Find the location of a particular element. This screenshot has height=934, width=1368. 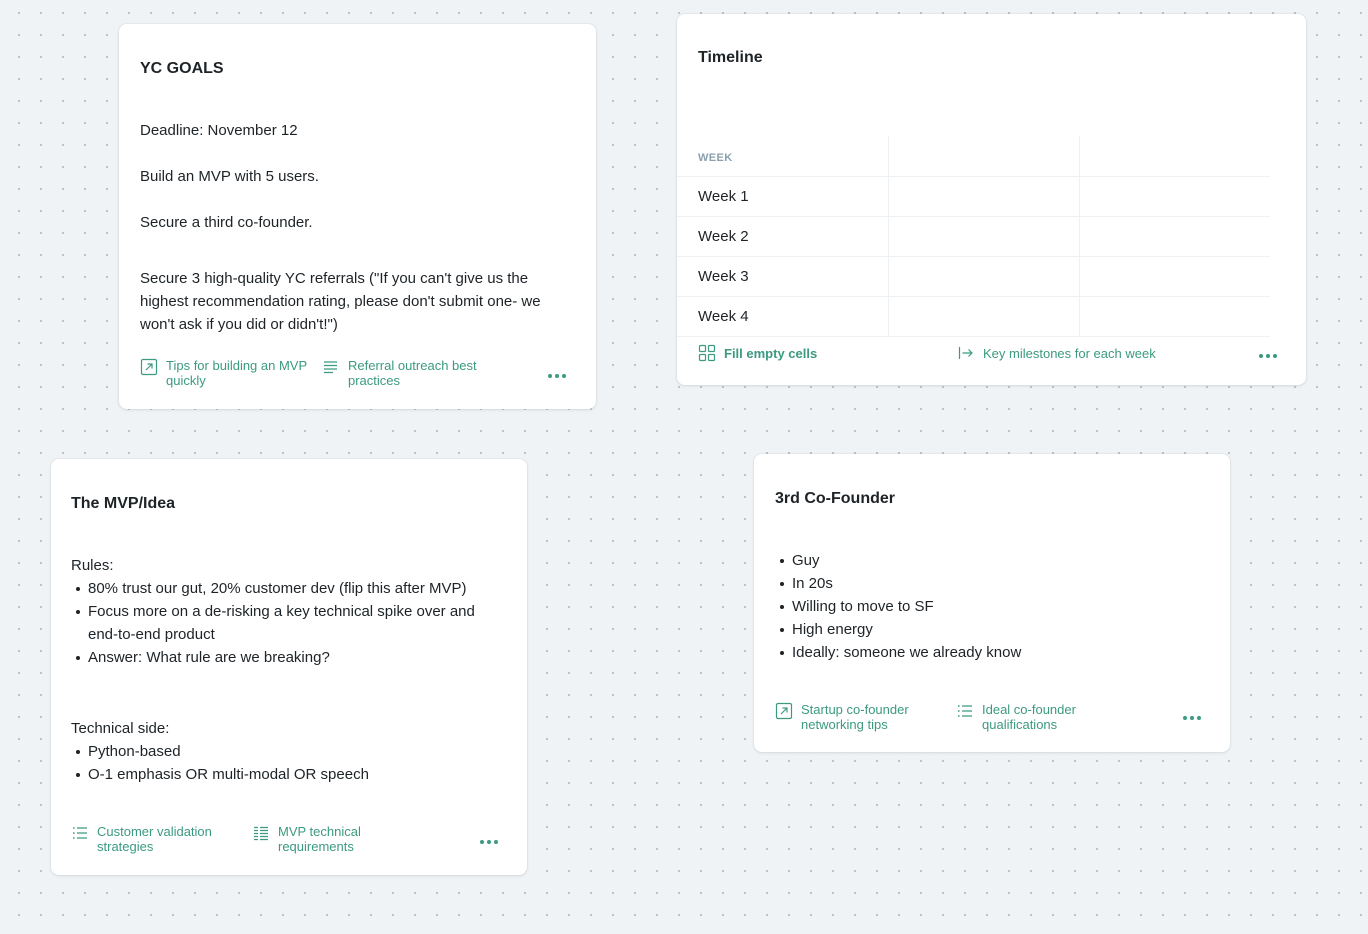

table-row: Week 4 is located at coordinates (973, 316).